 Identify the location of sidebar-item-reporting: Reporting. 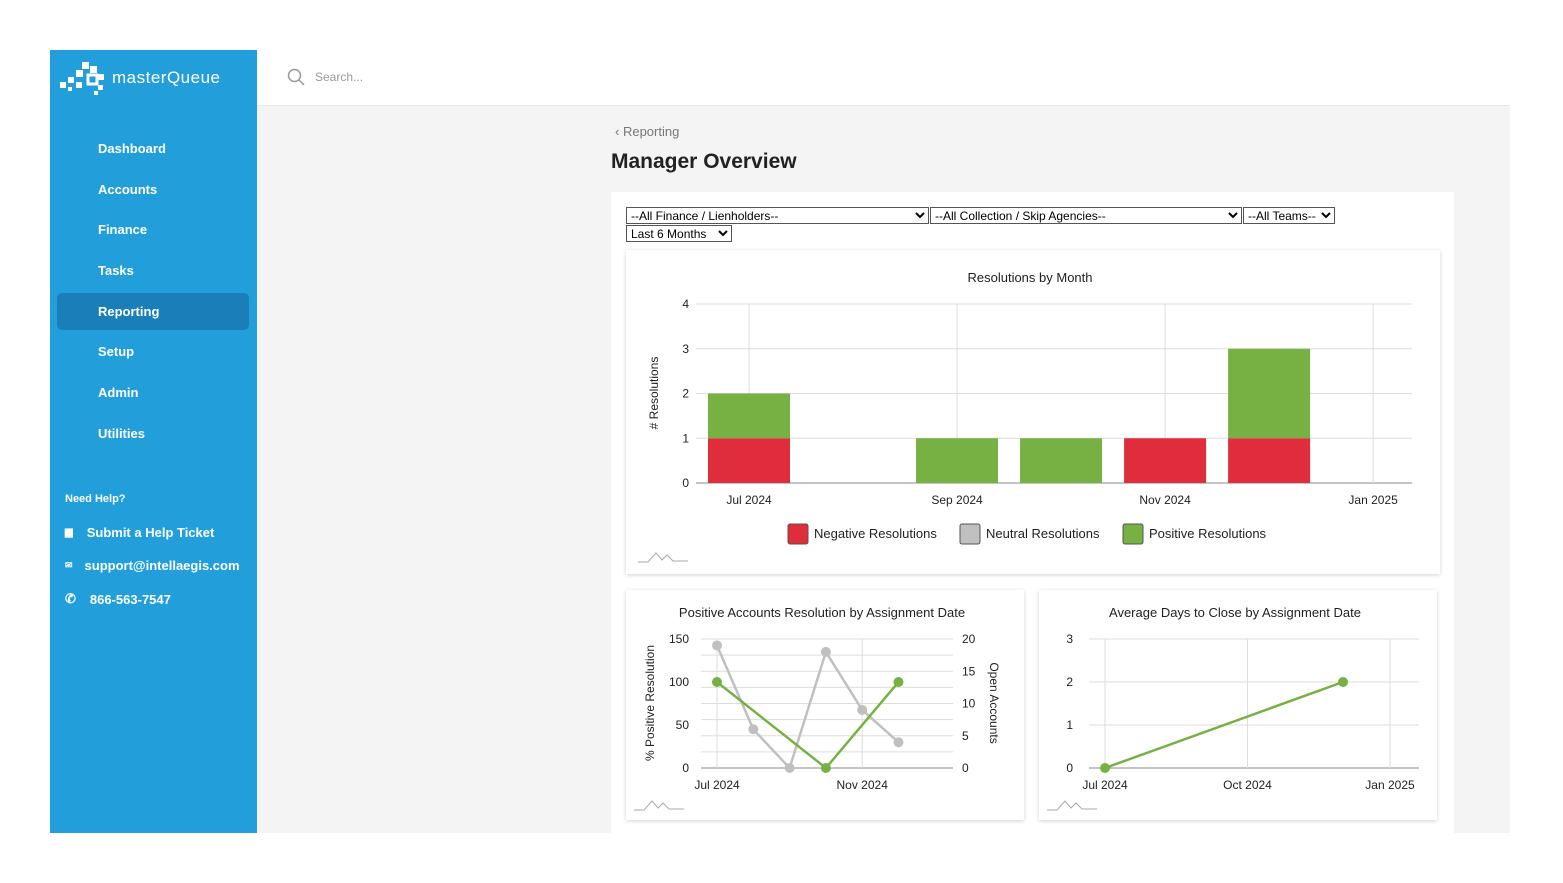
(153, 311).